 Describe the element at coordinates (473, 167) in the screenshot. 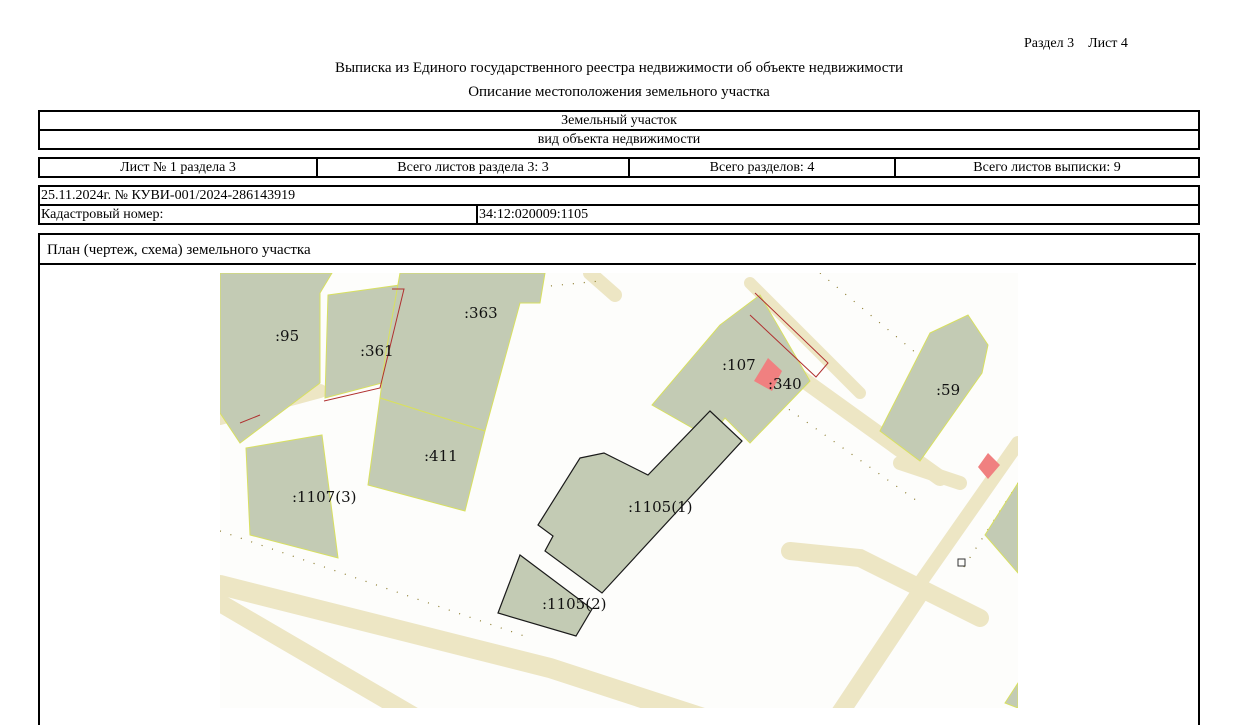

I see `section-sheets-total: Всего листов раздела 3: 3` at that location.